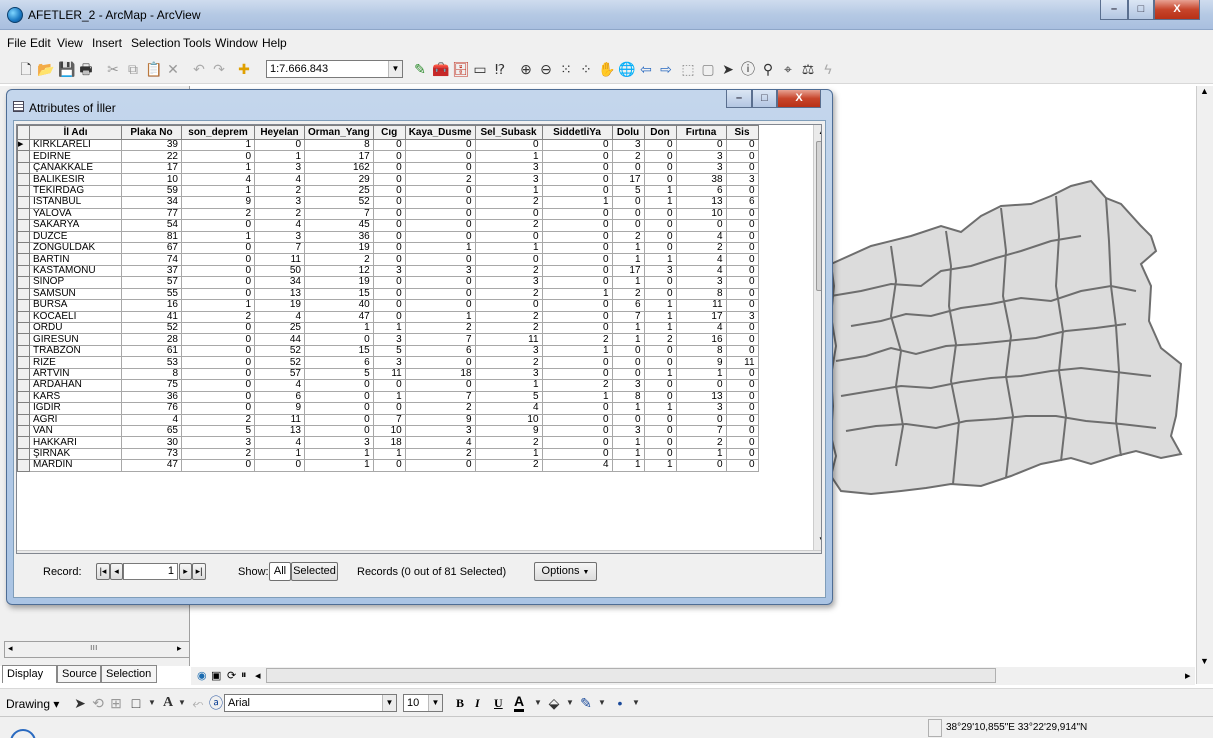 This screenshot has width=1213, height=738. What do you see at coordinates (219, 69) in the screenshot?
I see `redo-icon: ↷` at bounding box center [219, 69].